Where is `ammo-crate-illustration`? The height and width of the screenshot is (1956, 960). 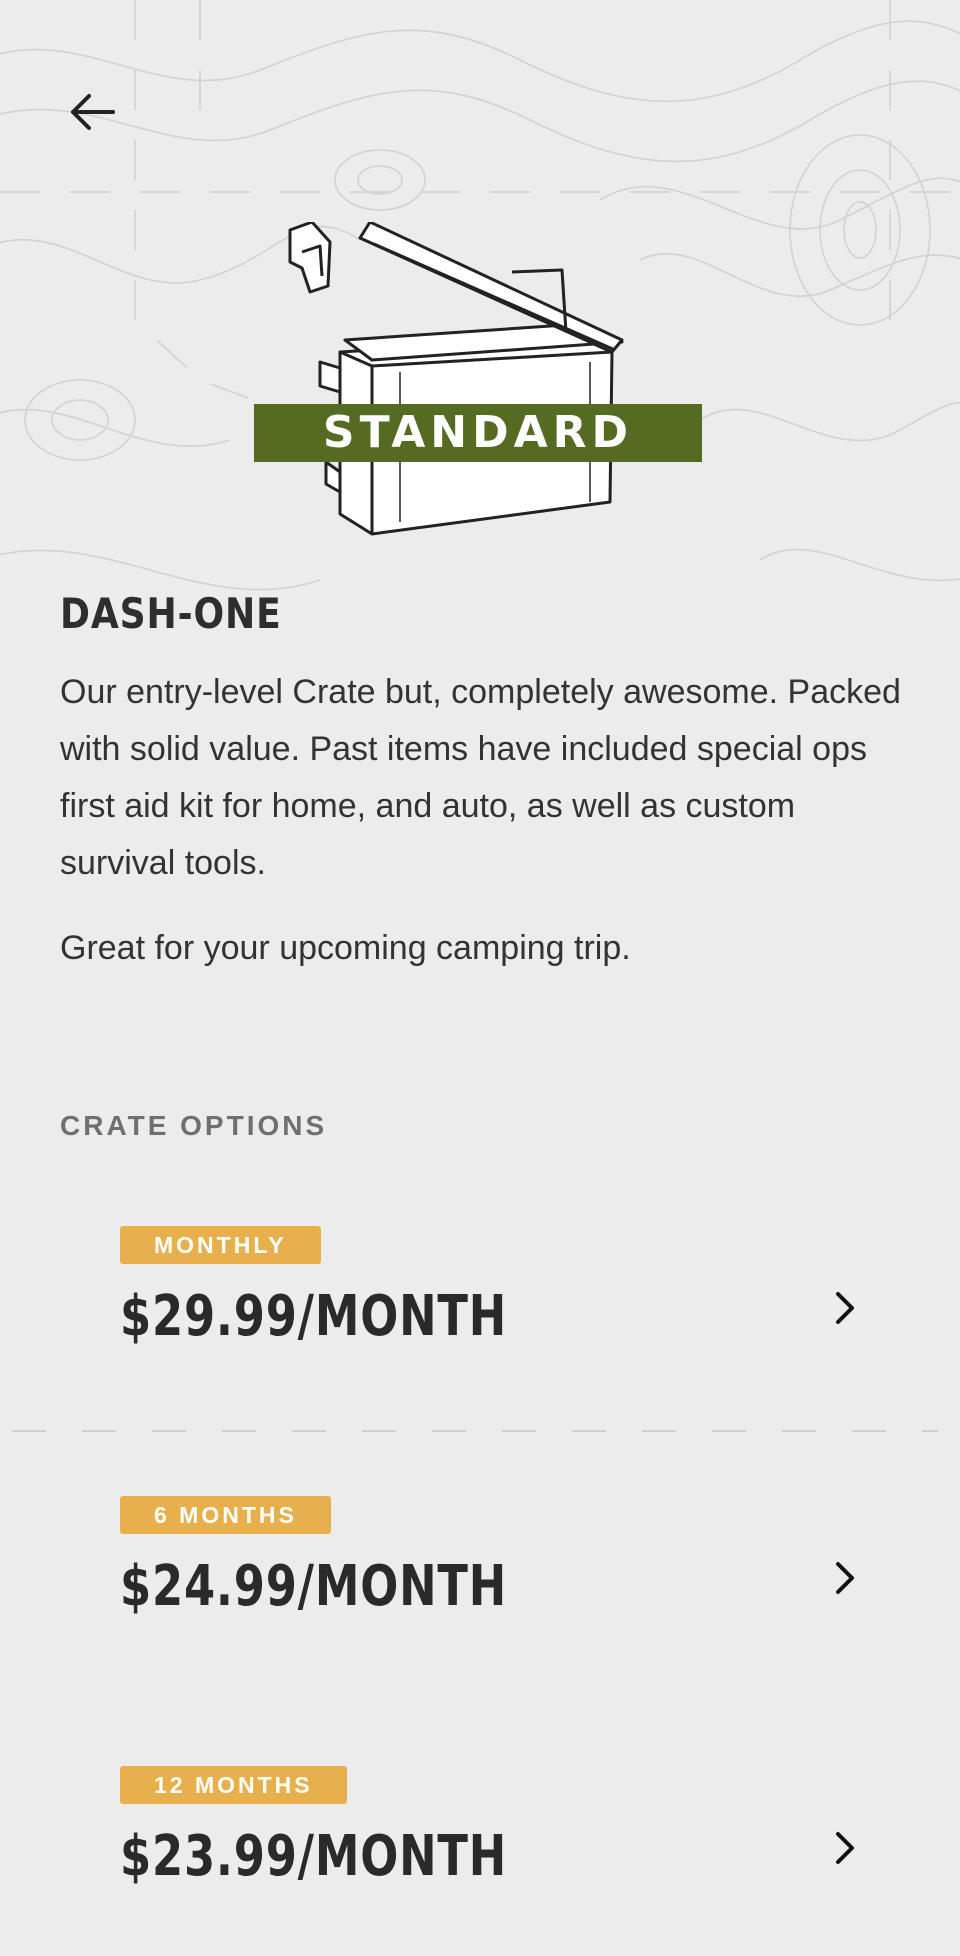 ammo-crate-illustration is located at coordinates (456, 379).